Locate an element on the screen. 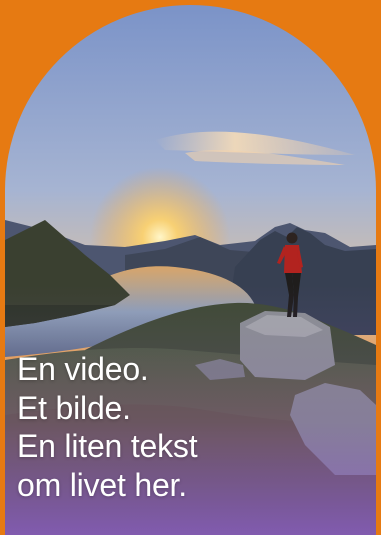 Image resolution: width=381 pixels, height=535 pixels. caption-line-2: Et bilde. is located at coordinates (74, 407).